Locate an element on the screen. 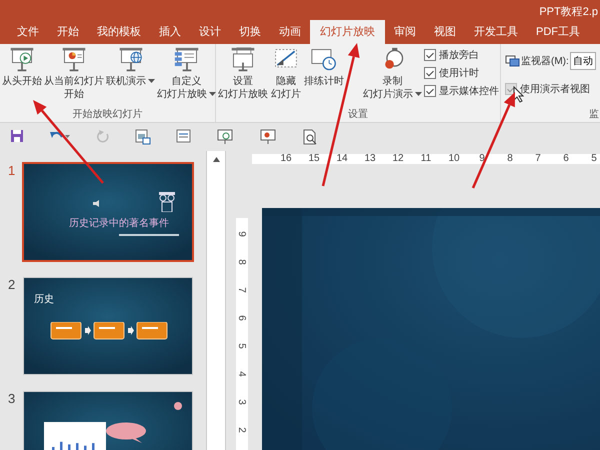  monitors-icon is located at coordinates (512, 61).